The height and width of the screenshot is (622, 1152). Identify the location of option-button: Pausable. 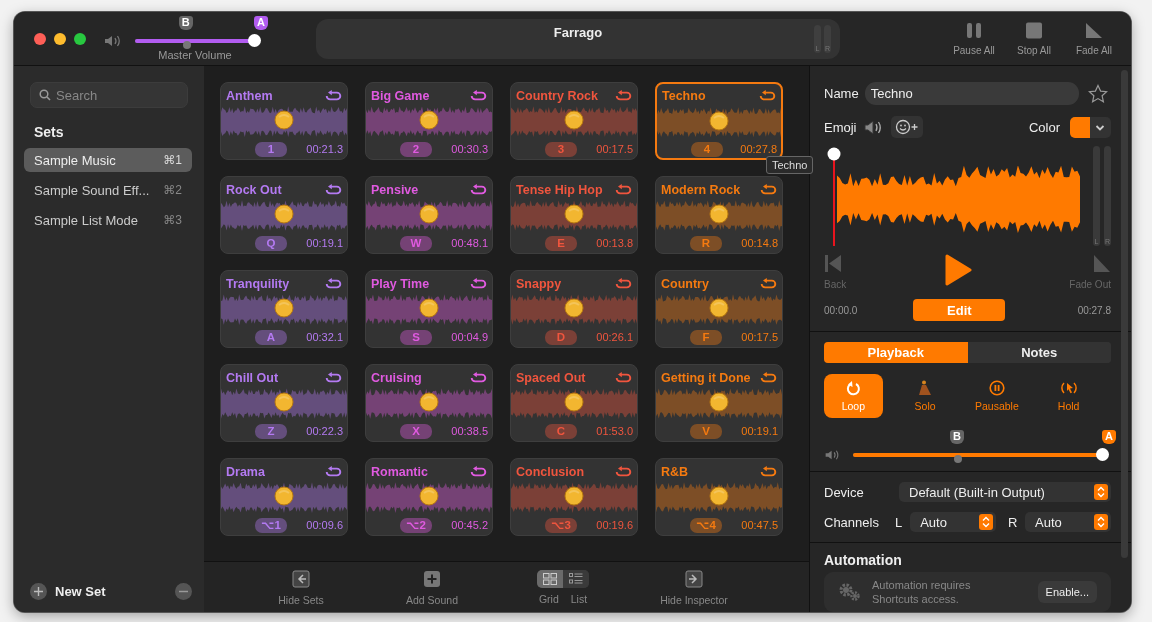
(997, 396).